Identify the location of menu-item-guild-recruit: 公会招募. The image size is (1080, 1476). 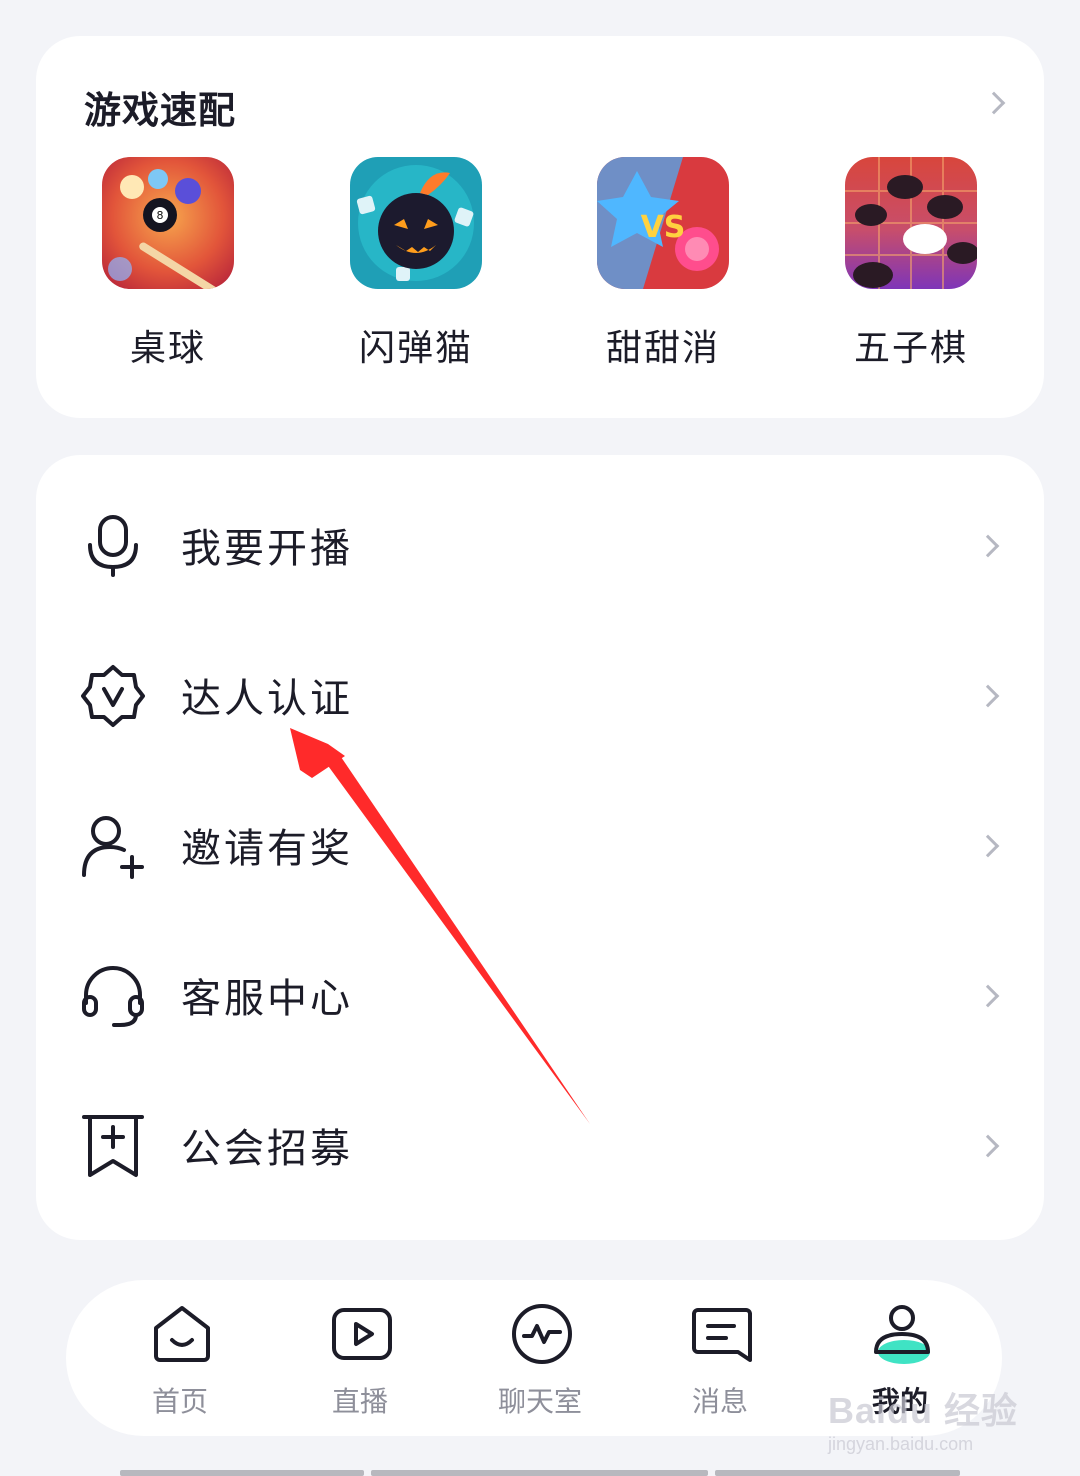
(540, 1145).